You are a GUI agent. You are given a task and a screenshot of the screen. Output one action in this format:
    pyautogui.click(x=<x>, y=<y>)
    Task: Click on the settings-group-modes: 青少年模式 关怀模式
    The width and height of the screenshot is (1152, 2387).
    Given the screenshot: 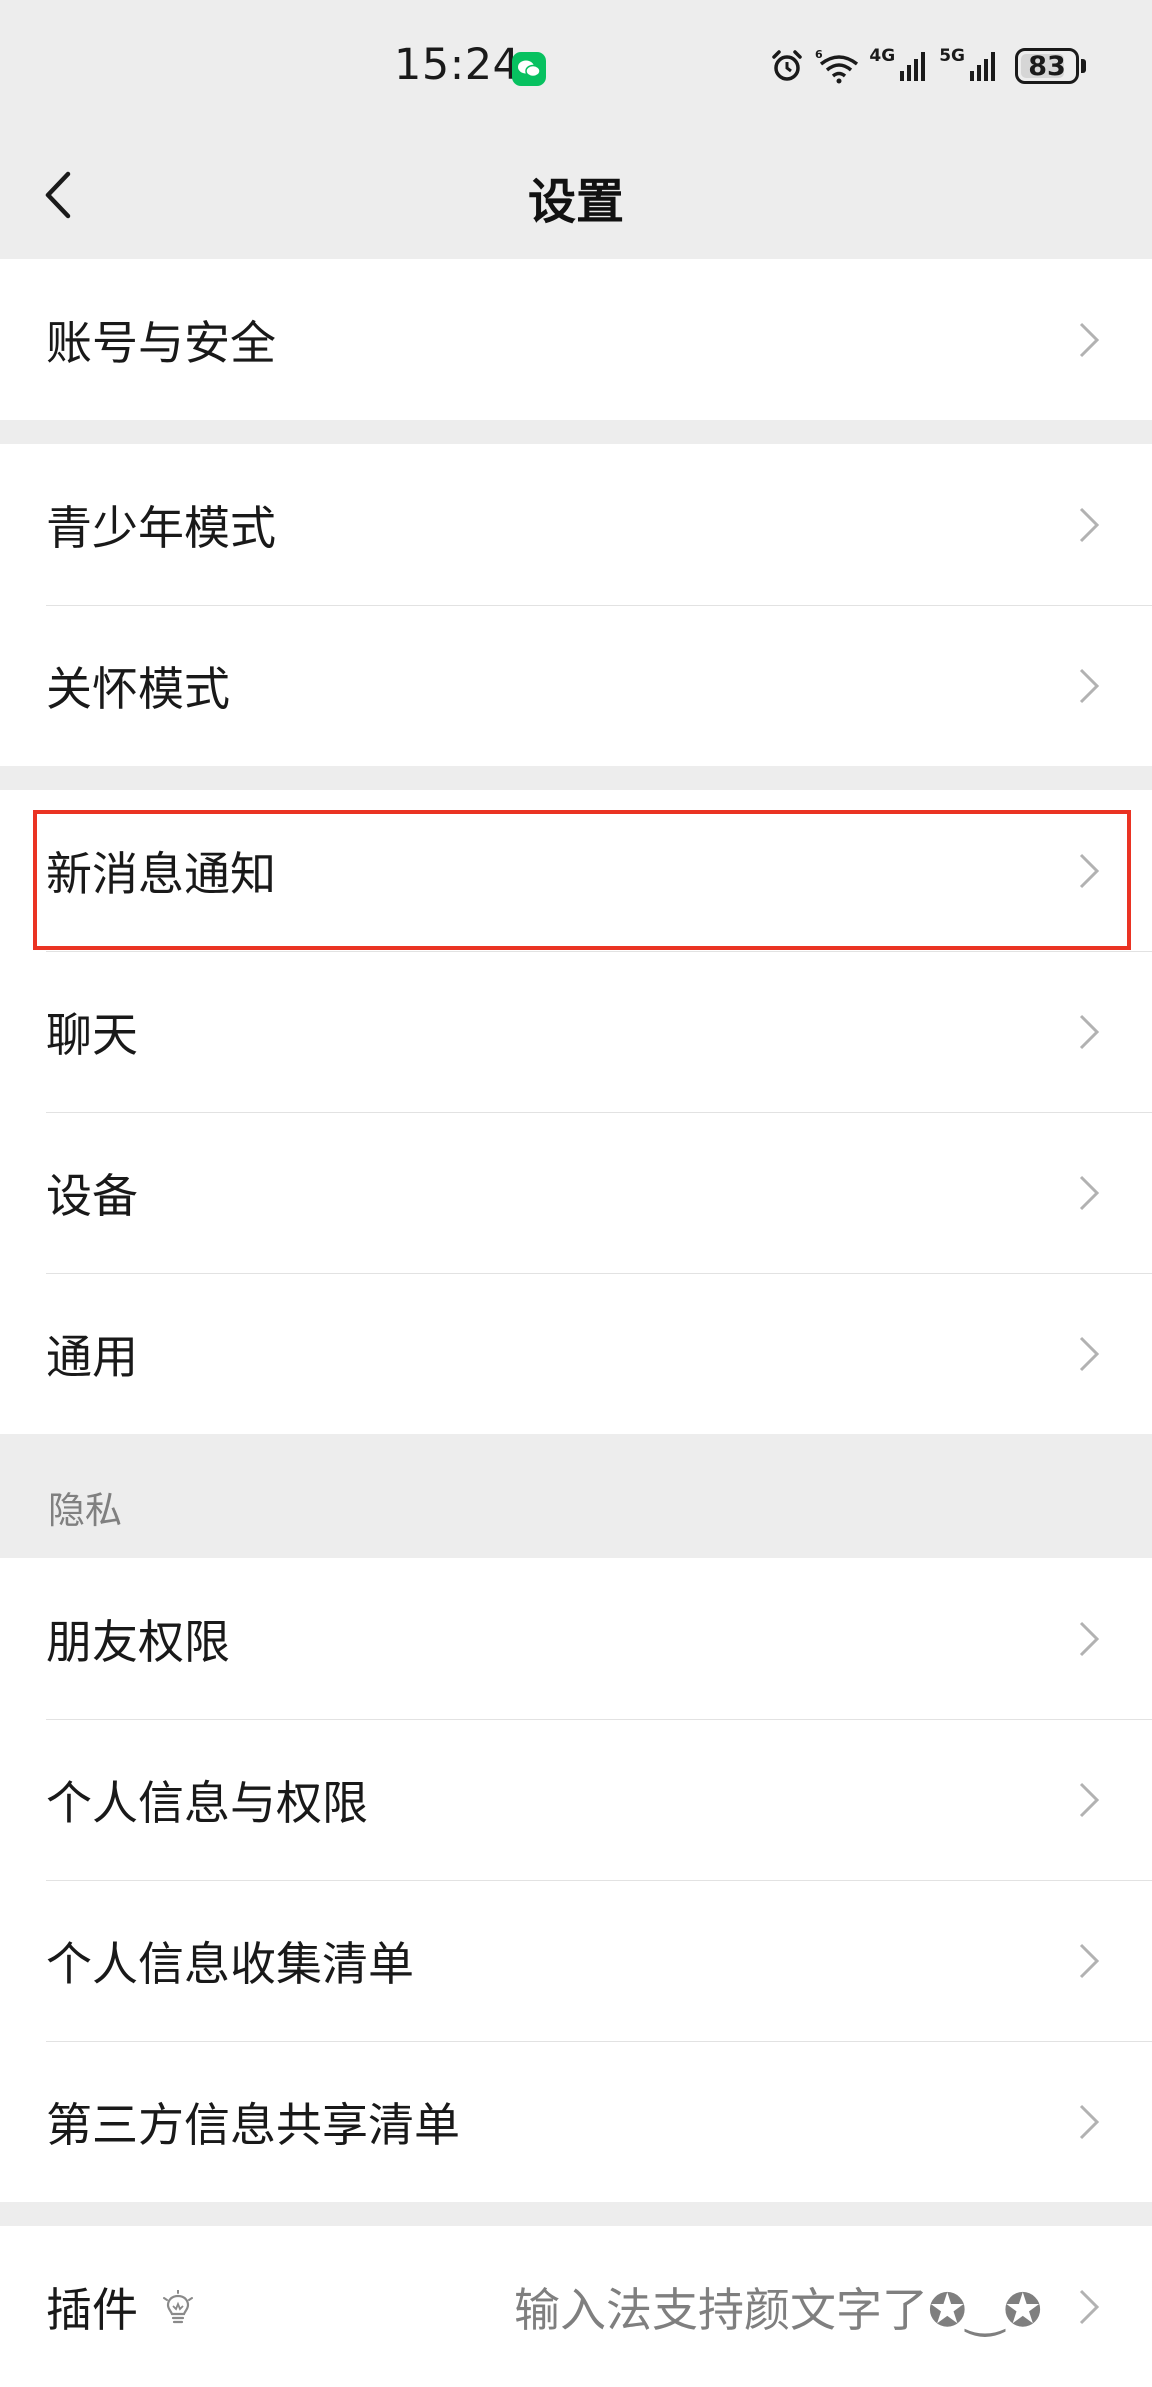 What is the action you would take?
    pyautogui.click(x=576, y=605)
    